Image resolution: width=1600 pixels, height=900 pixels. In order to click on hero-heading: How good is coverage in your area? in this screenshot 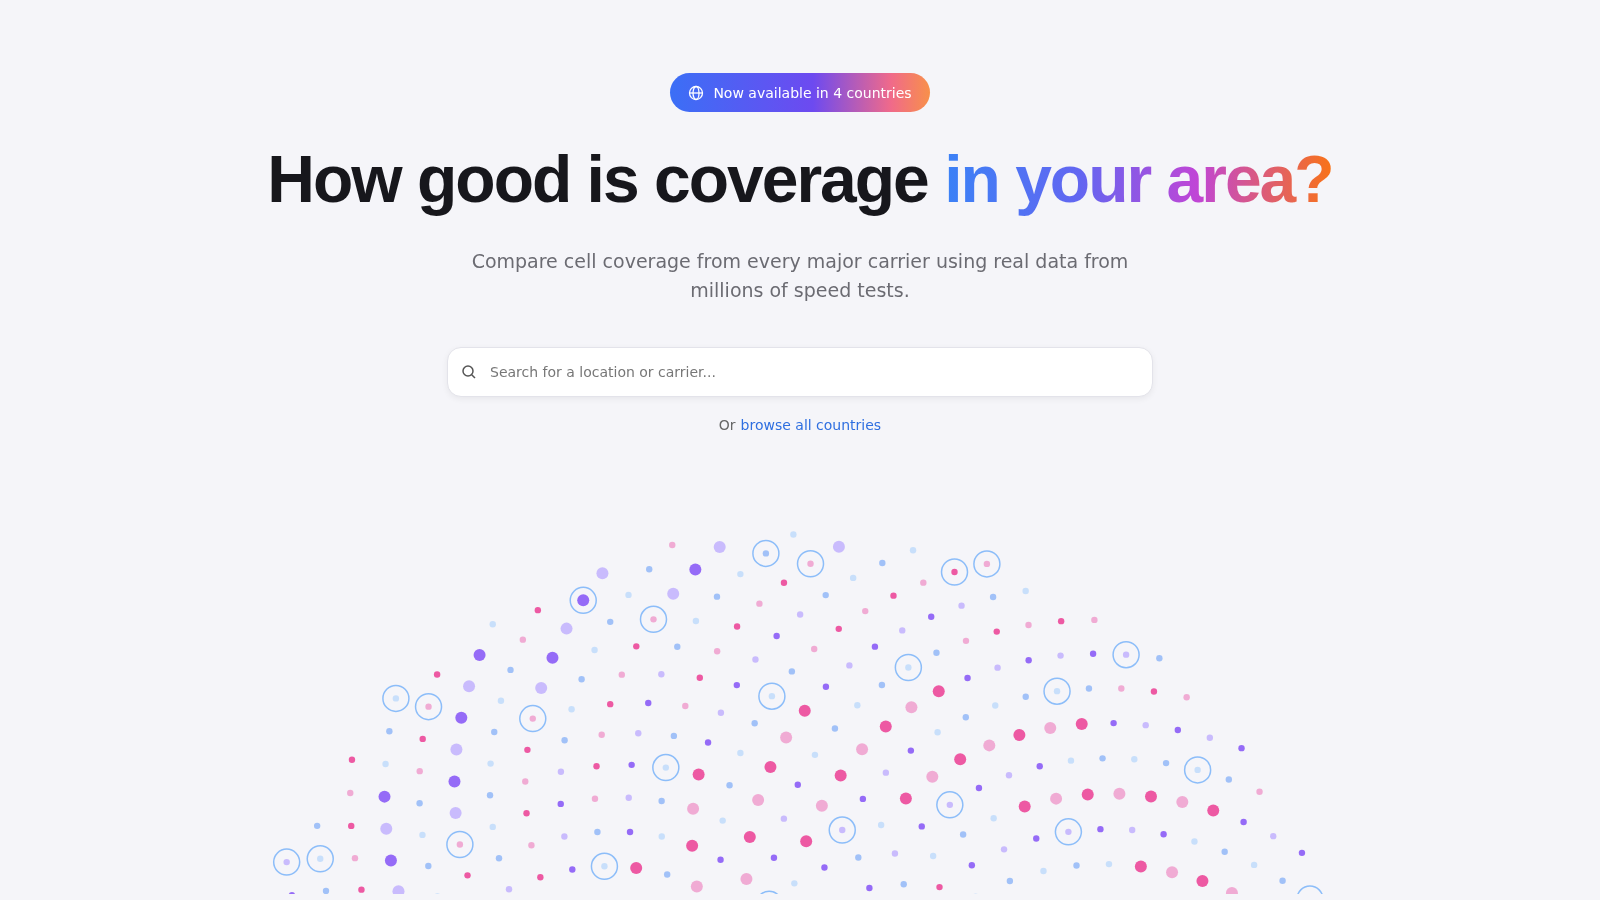, I will do `click(800, 179)`.